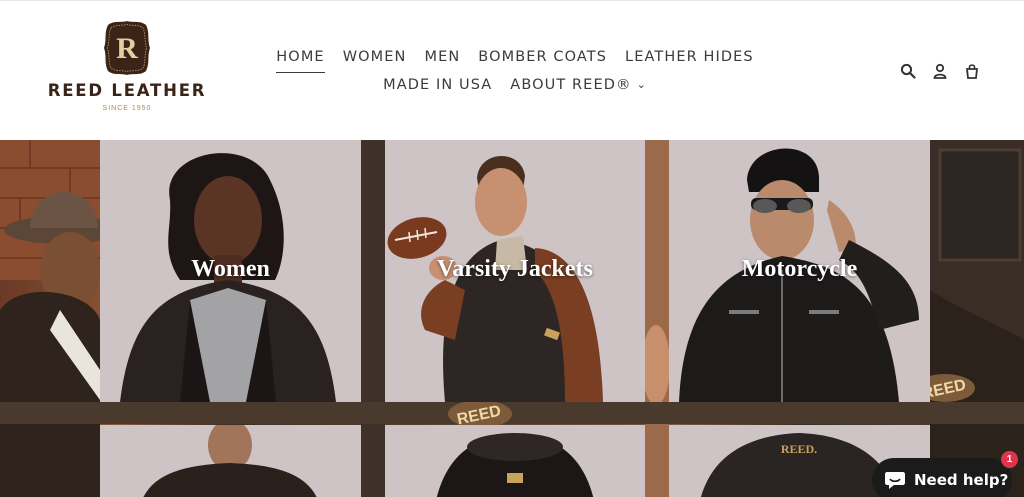  I want to click on category-tile-men, so click(230, 461).